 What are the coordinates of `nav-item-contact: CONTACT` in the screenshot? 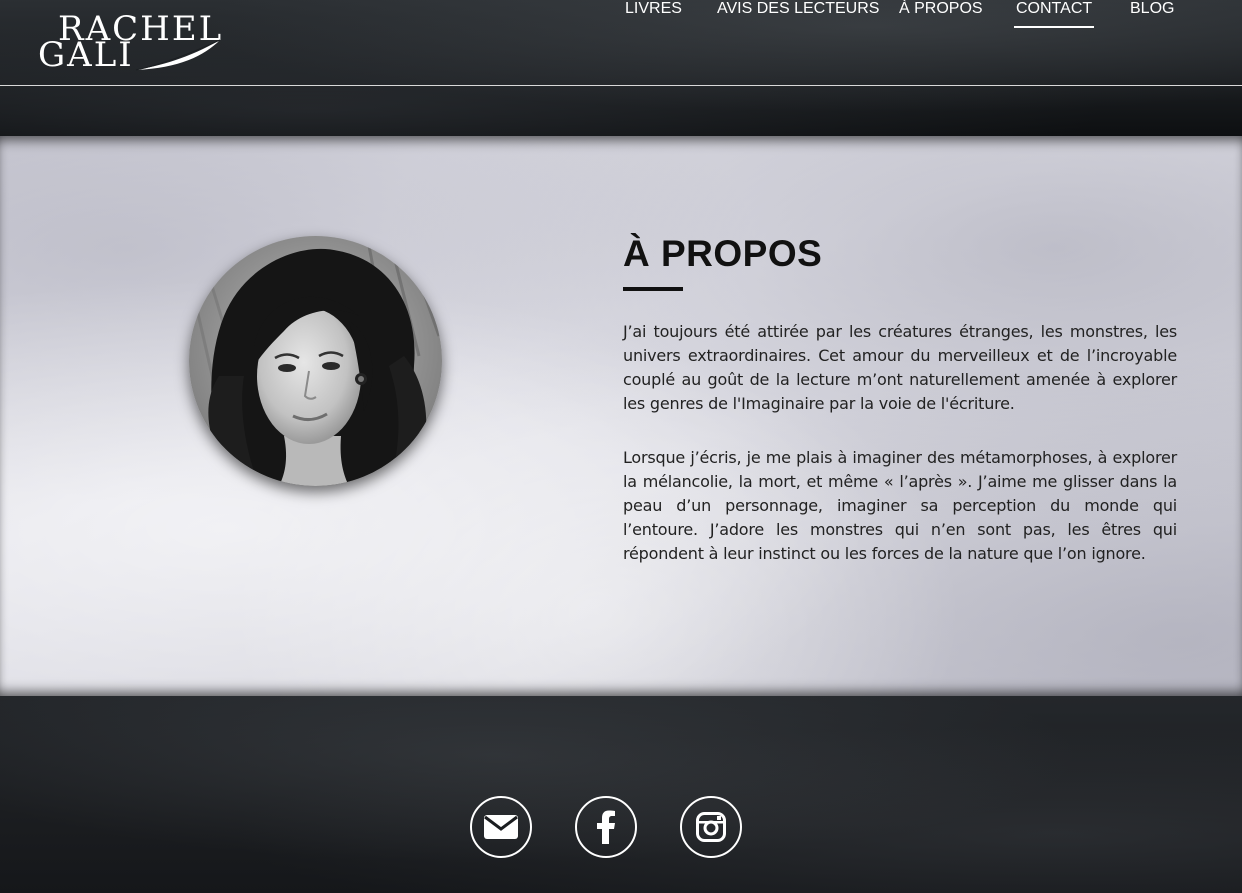 It's located at (1054, 14).